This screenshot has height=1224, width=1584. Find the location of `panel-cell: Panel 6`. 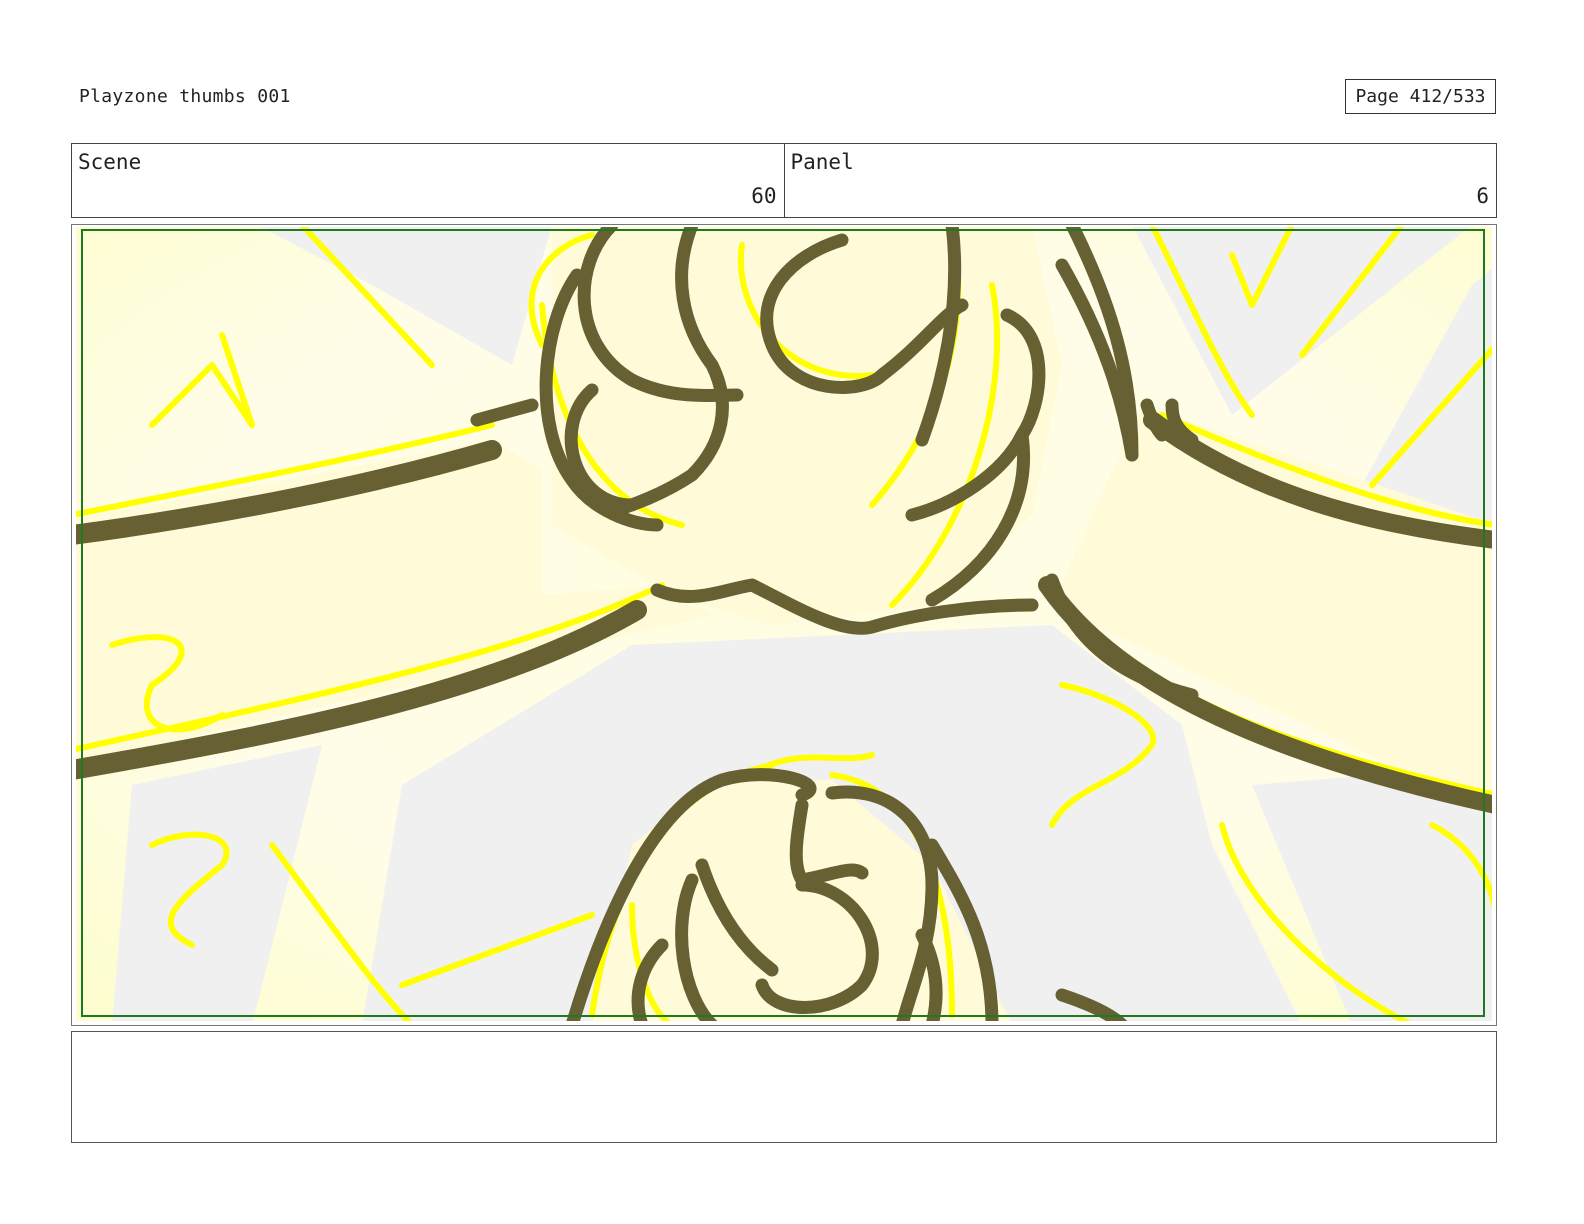

panel-cell: Panel 6 is located at coordinates (1140, 180).